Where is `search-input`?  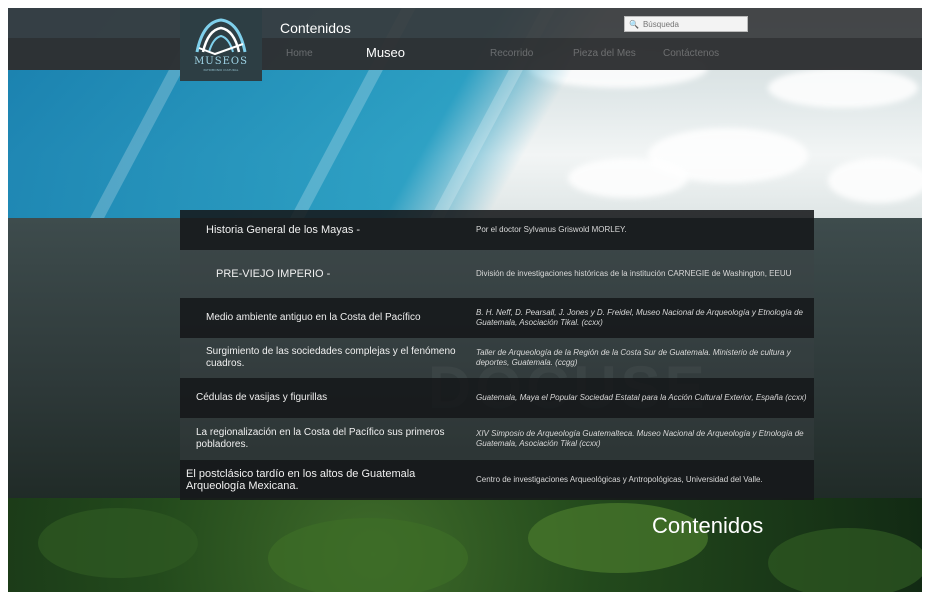
search-input is located at coordinates (692, 24).